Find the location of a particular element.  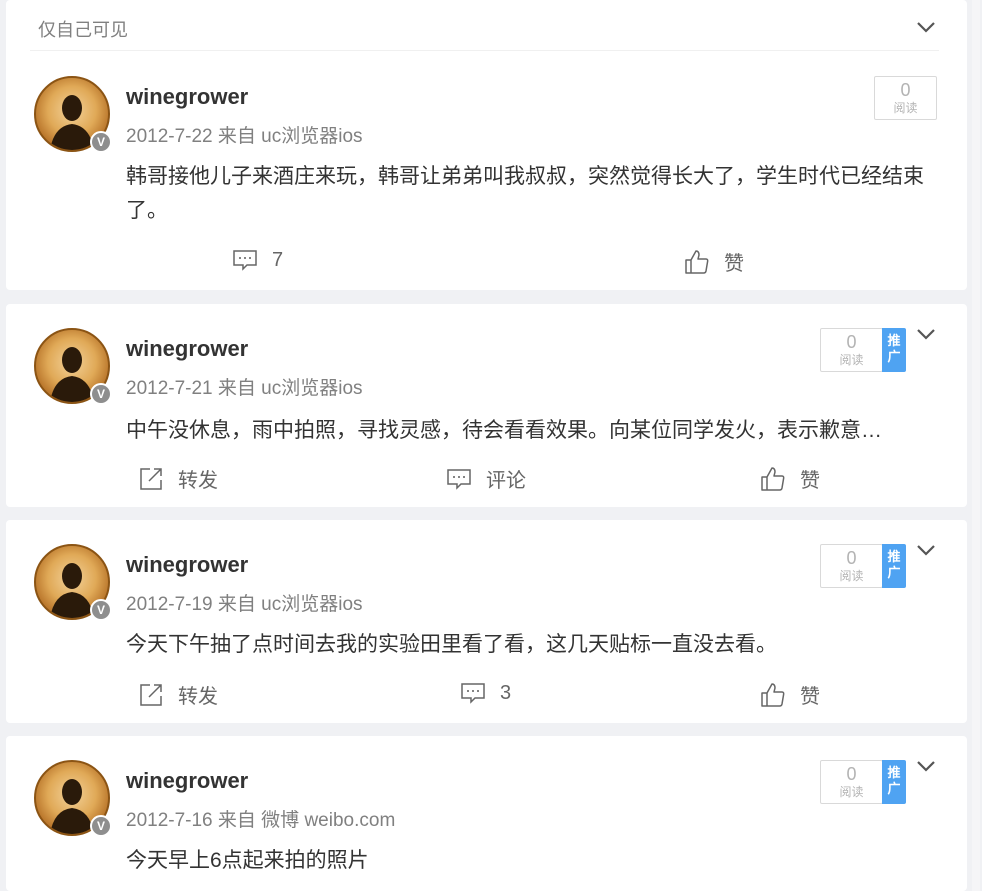

post-date: 2012-7-21 is located at coordinates (169, 388).